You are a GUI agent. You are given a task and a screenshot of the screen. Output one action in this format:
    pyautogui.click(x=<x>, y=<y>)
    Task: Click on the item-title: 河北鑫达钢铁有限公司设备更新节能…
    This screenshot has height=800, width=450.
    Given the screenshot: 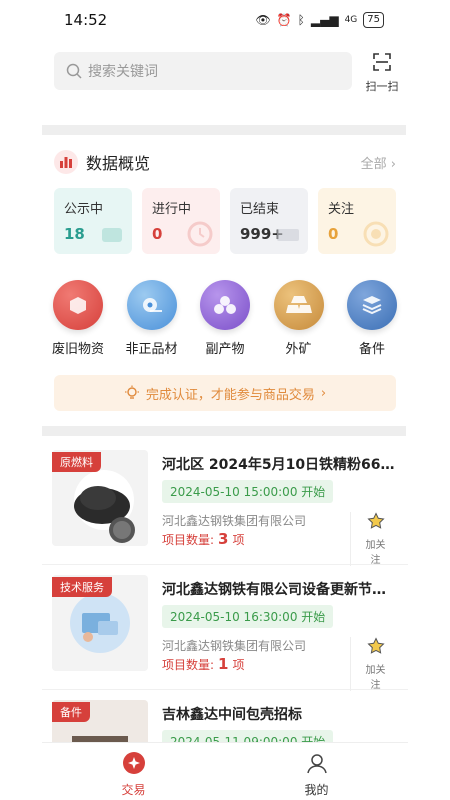 What is the action you would take?
    pyautogui.click(x=280, y=590)
    